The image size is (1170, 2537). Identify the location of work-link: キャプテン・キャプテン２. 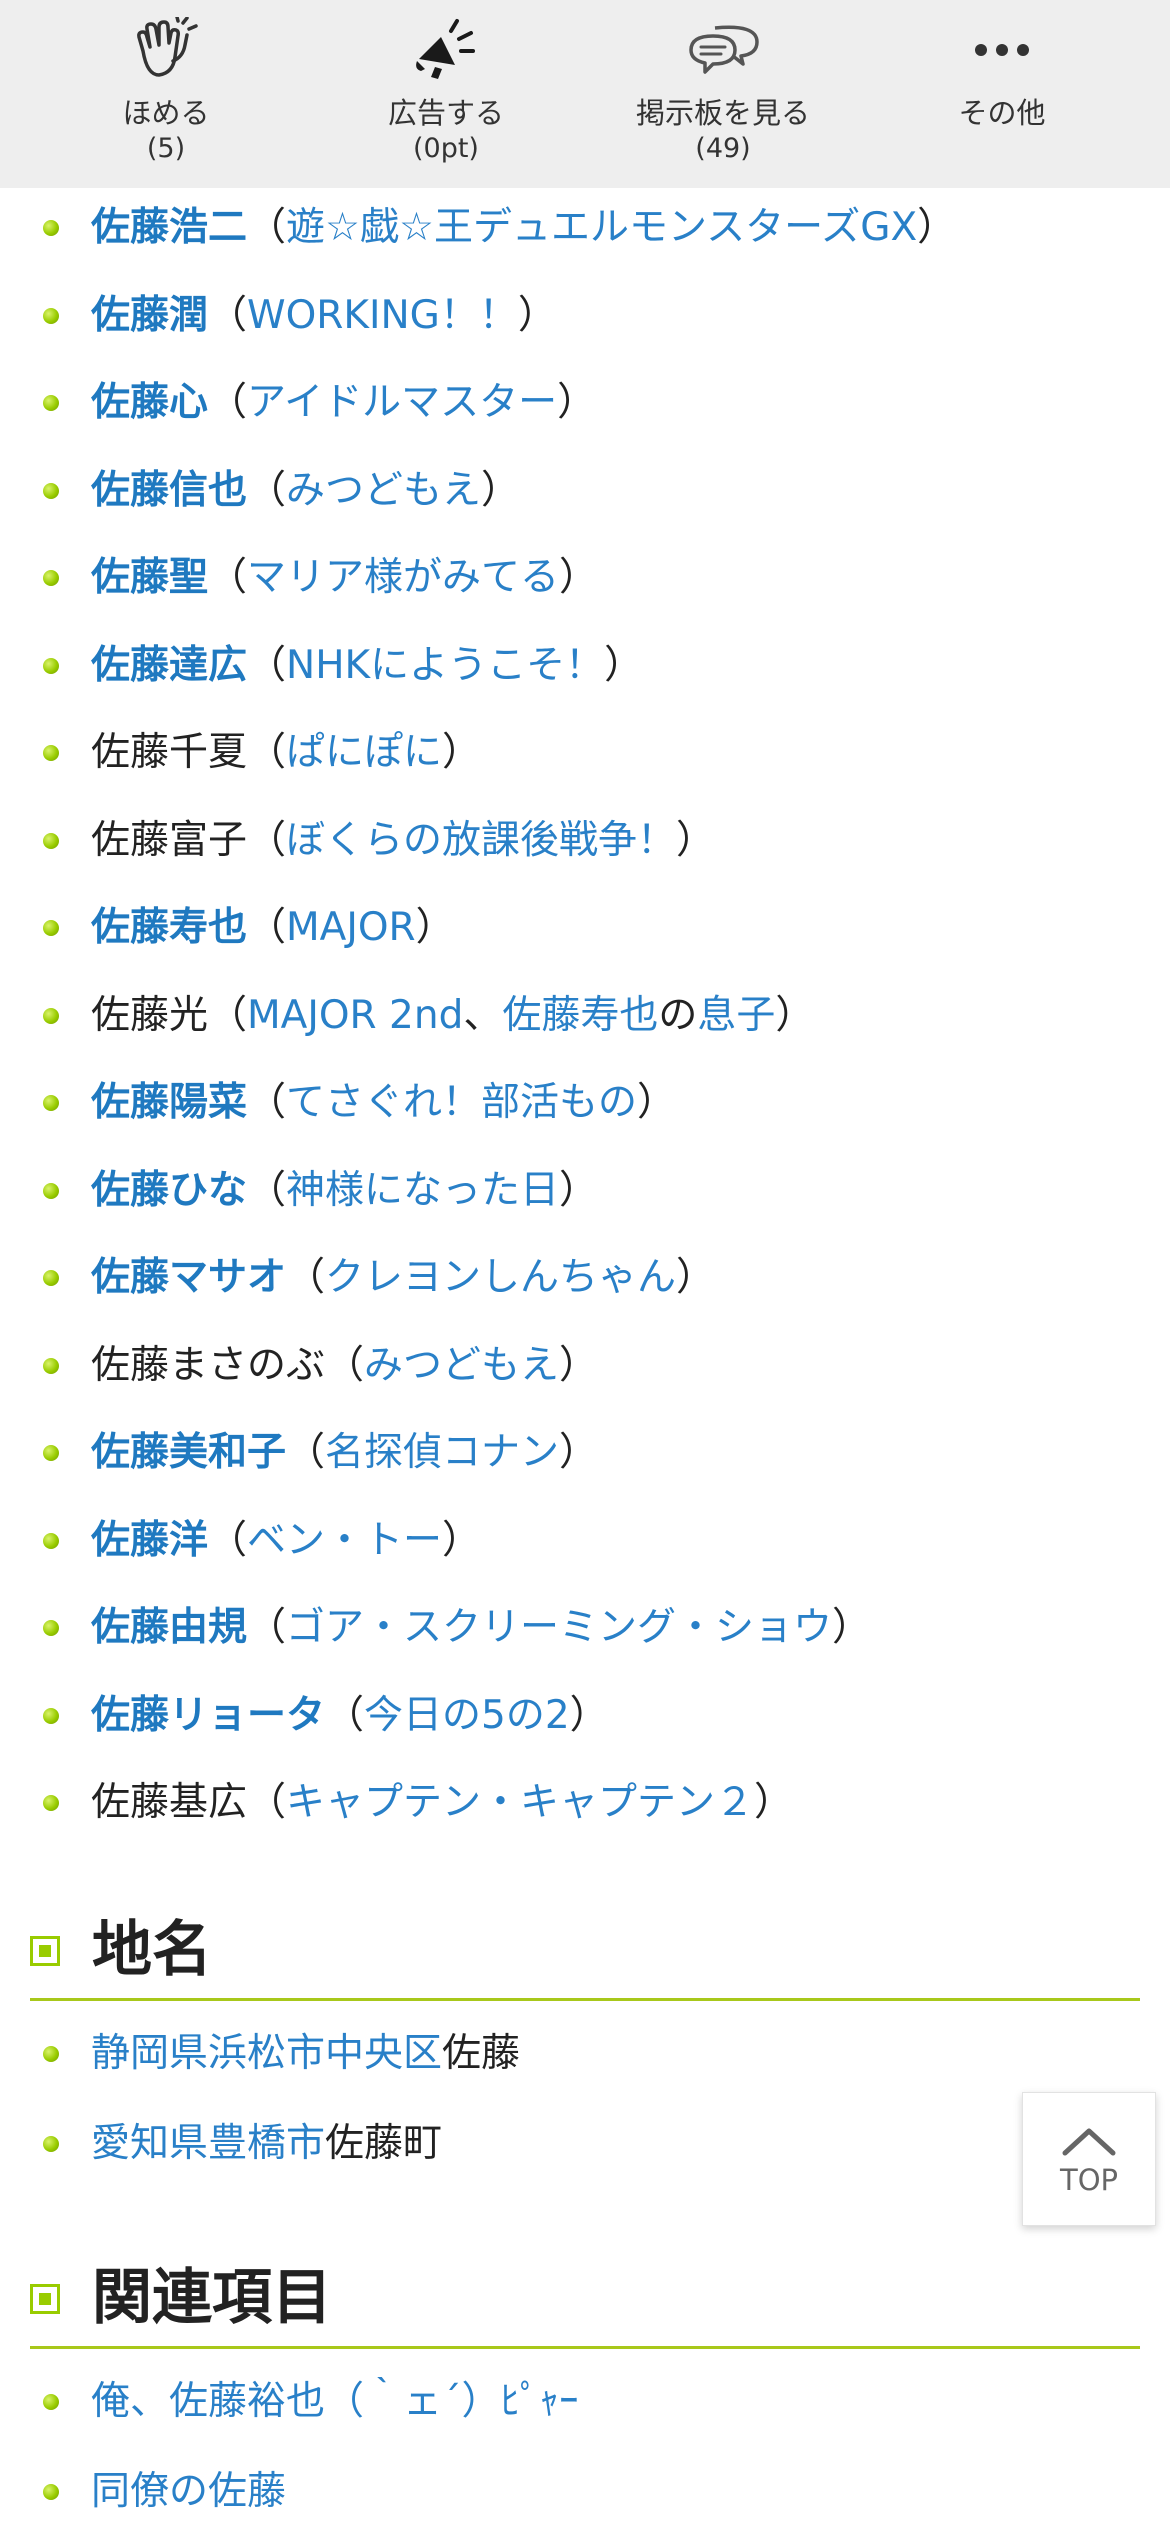
(520, 1802).